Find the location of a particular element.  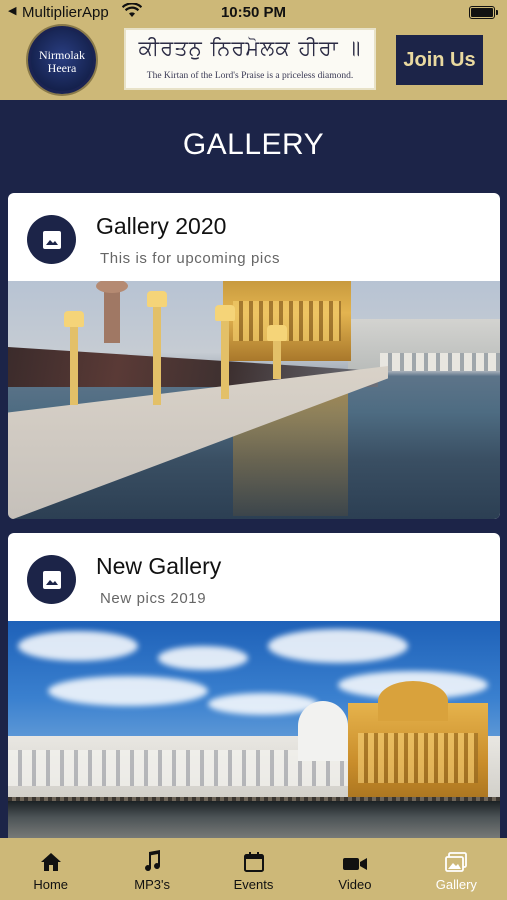

home-icon is located at coordinates (51, 861).